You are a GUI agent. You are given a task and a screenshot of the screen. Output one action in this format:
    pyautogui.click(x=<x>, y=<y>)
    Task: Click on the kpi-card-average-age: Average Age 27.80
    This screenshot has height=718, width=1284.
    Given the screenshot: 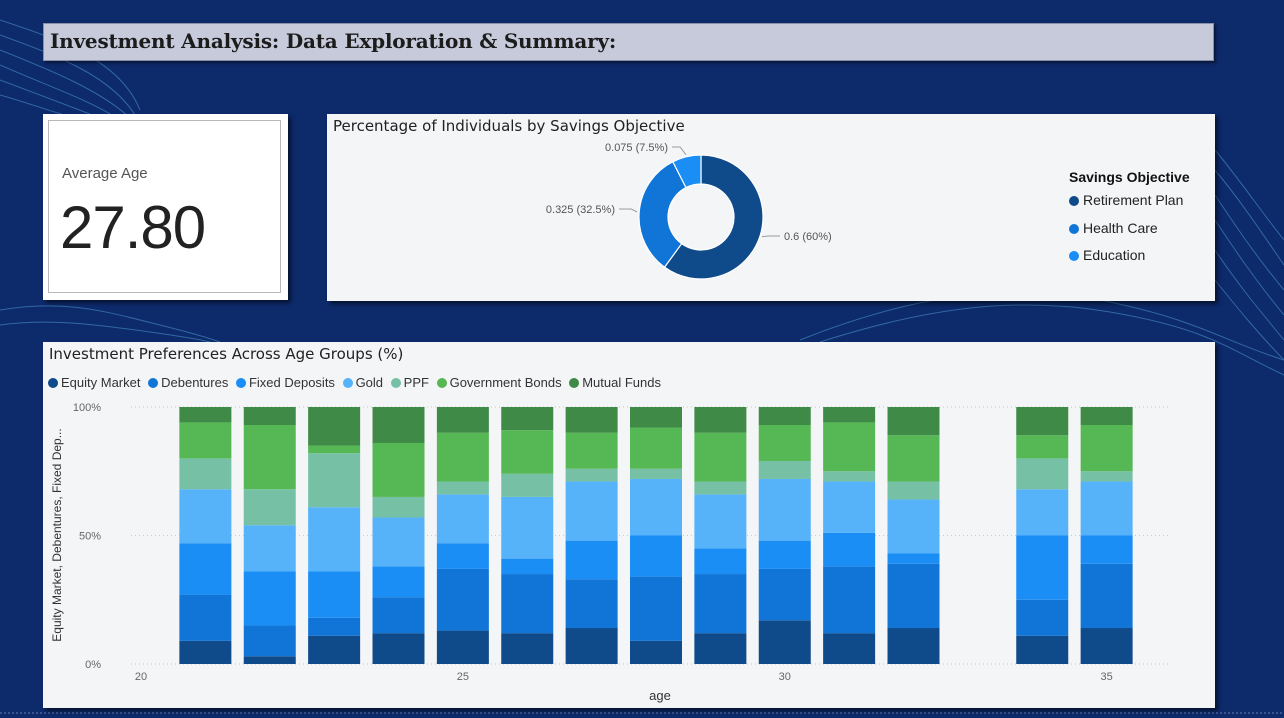 What is the action you would take?
    pyautogui.click(x=165, y=207)
    